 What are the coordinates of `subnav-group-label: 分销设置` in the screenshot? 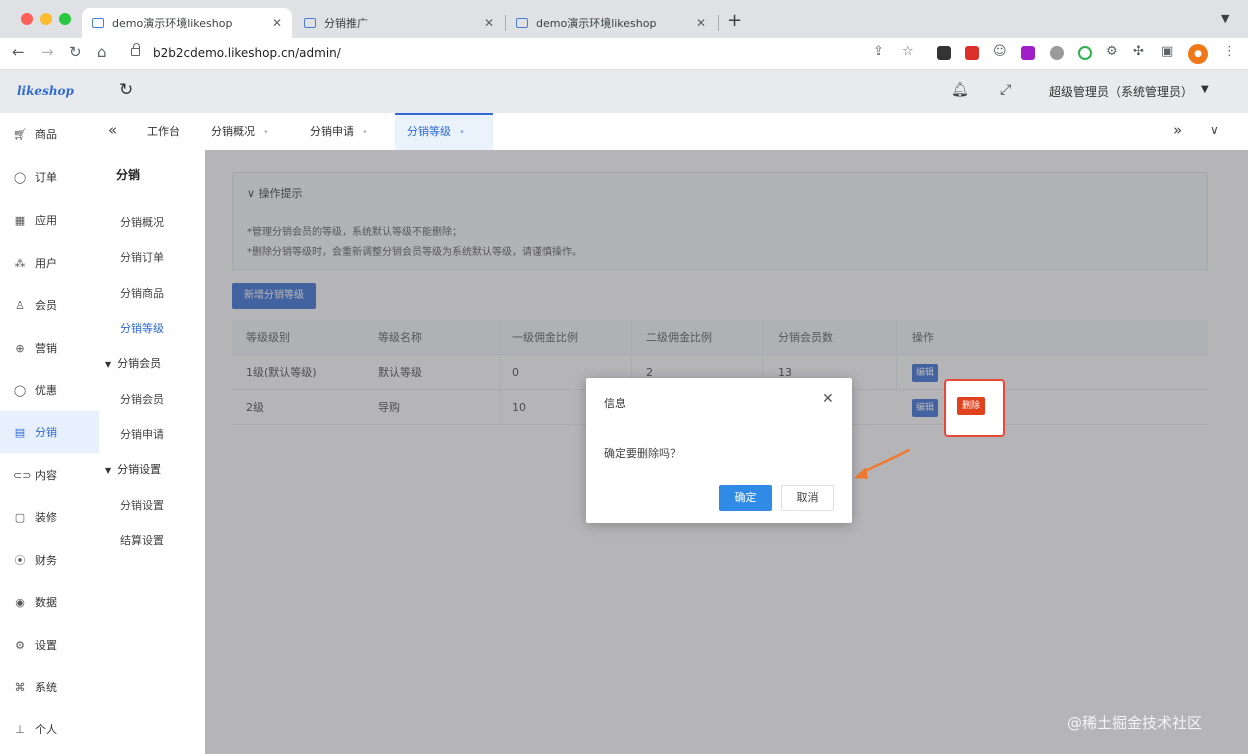 It's located at (139, 469).